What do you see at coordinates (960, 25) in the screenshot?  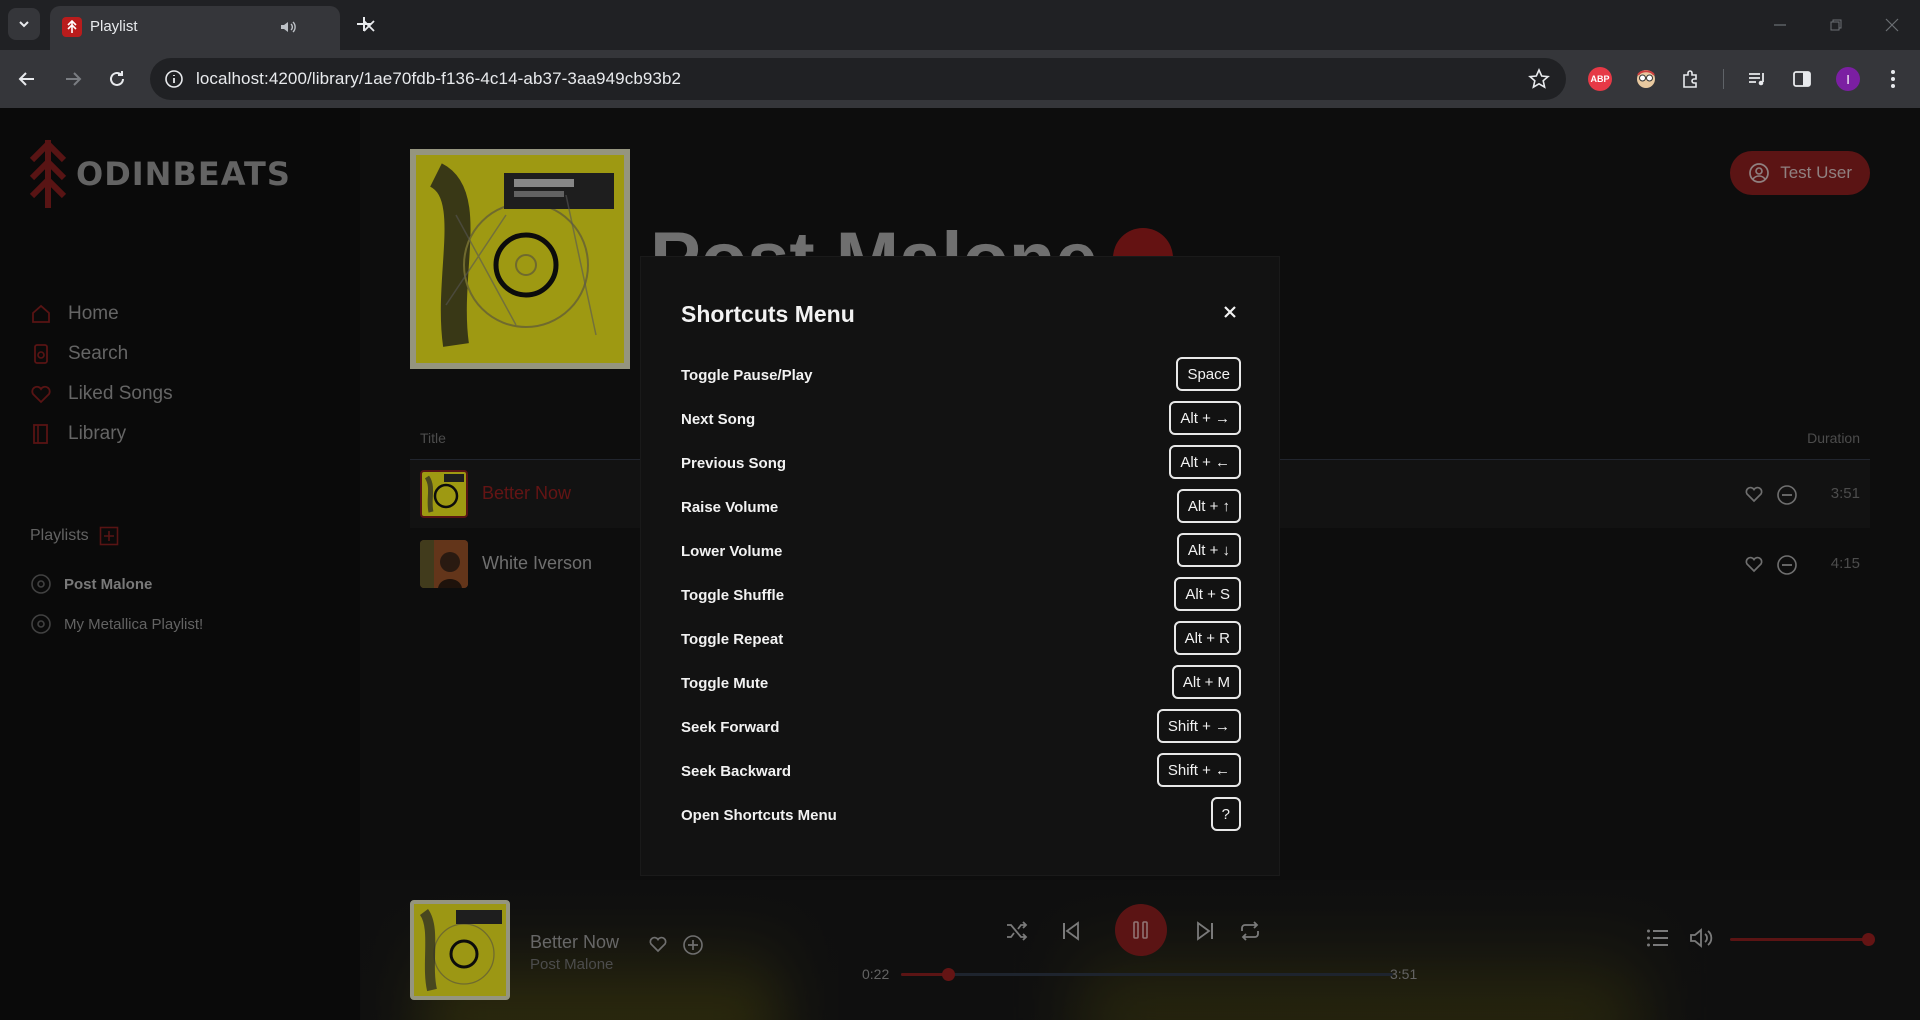 I see `browser-tab-bar: Playlist` at bounding box center [960, 25].